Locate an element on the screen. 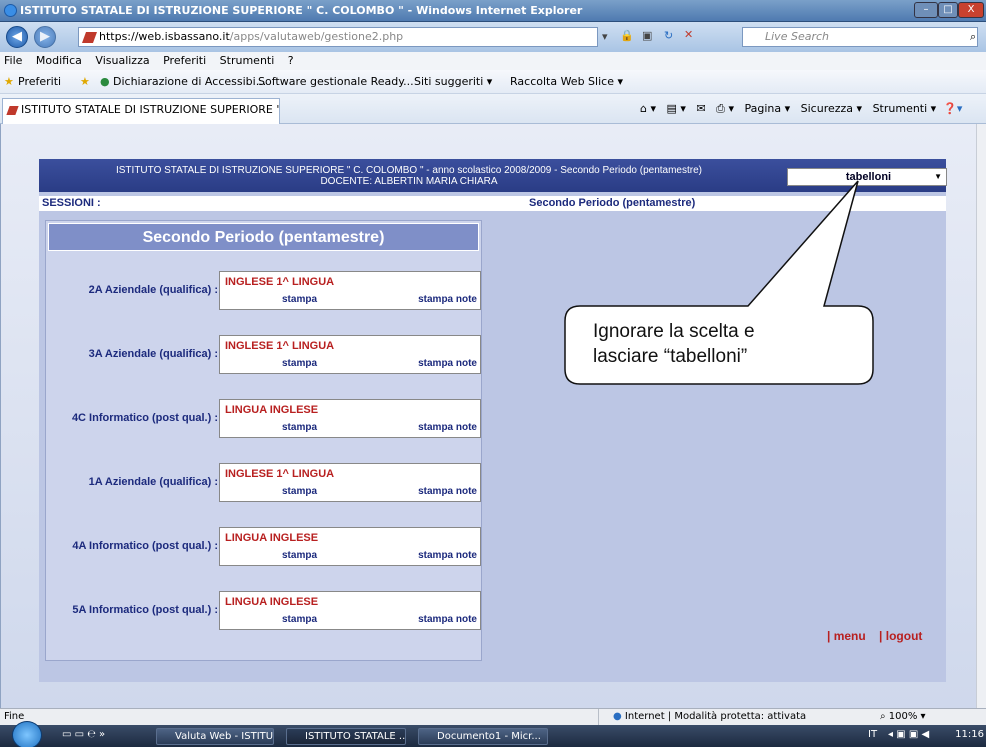 This screenshot has height=747, width=986. search-icon: ⌕ is located at coordinates (973, 37).